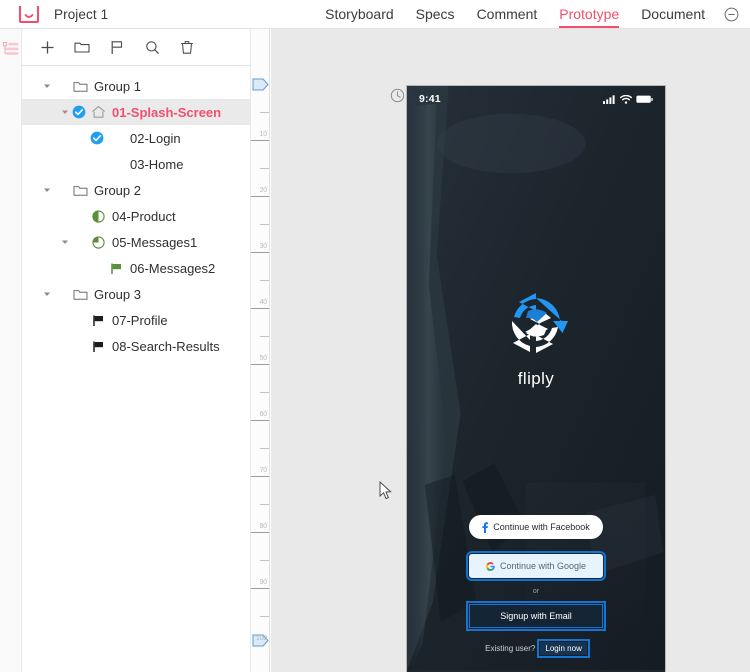 The width and height of the screenshot is (750, 672). Describe the element at coordinates (385, 490) in the screenshot. I see `mouse-pointer-icon` at that location.